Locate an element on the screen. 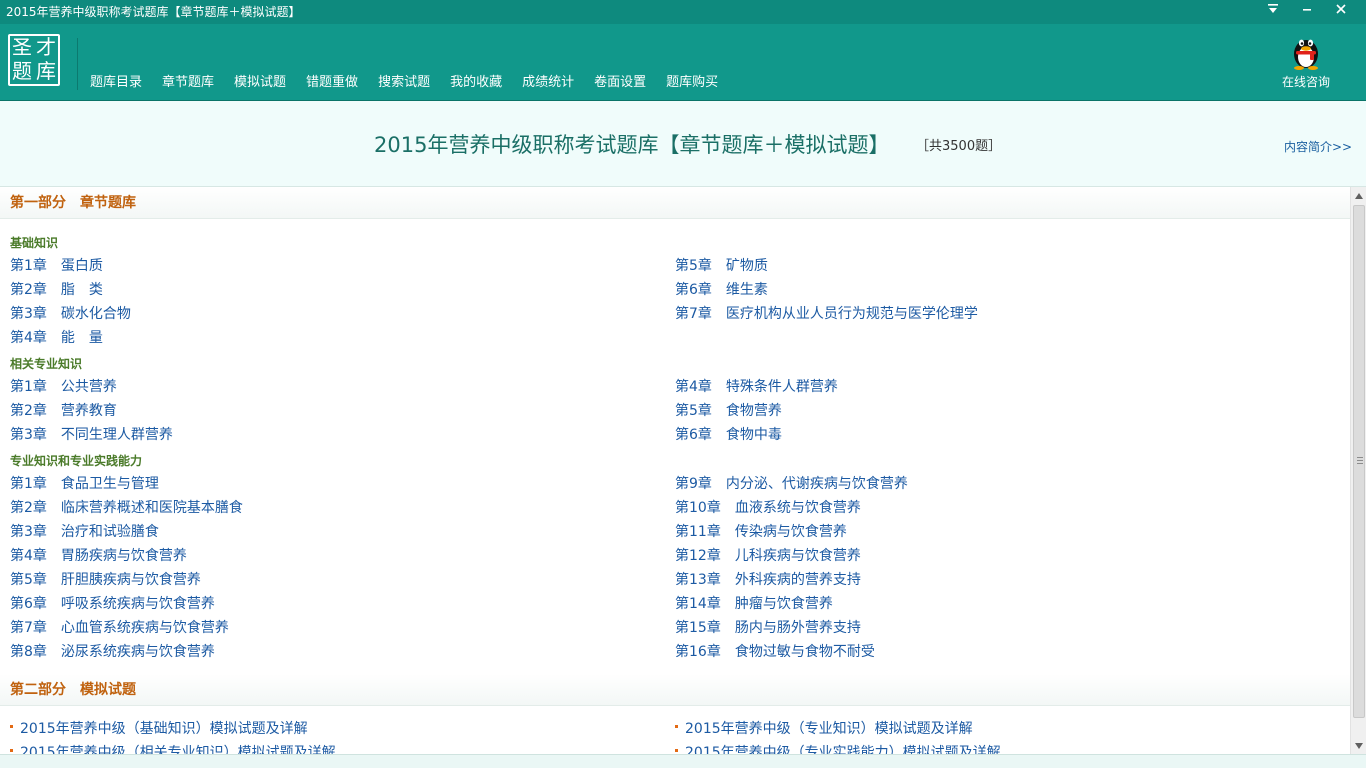 This screenshot has height=768, width=1366. chapter-link: 第5章 矿物质 is located at coordinates (721, 266).